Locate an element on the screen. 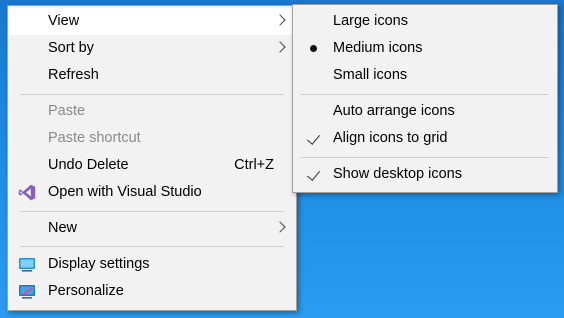 The width and height of the screenshot is (564, 318). menu-item-display-settings-label: Display settings is located at coordinates (99, 264).